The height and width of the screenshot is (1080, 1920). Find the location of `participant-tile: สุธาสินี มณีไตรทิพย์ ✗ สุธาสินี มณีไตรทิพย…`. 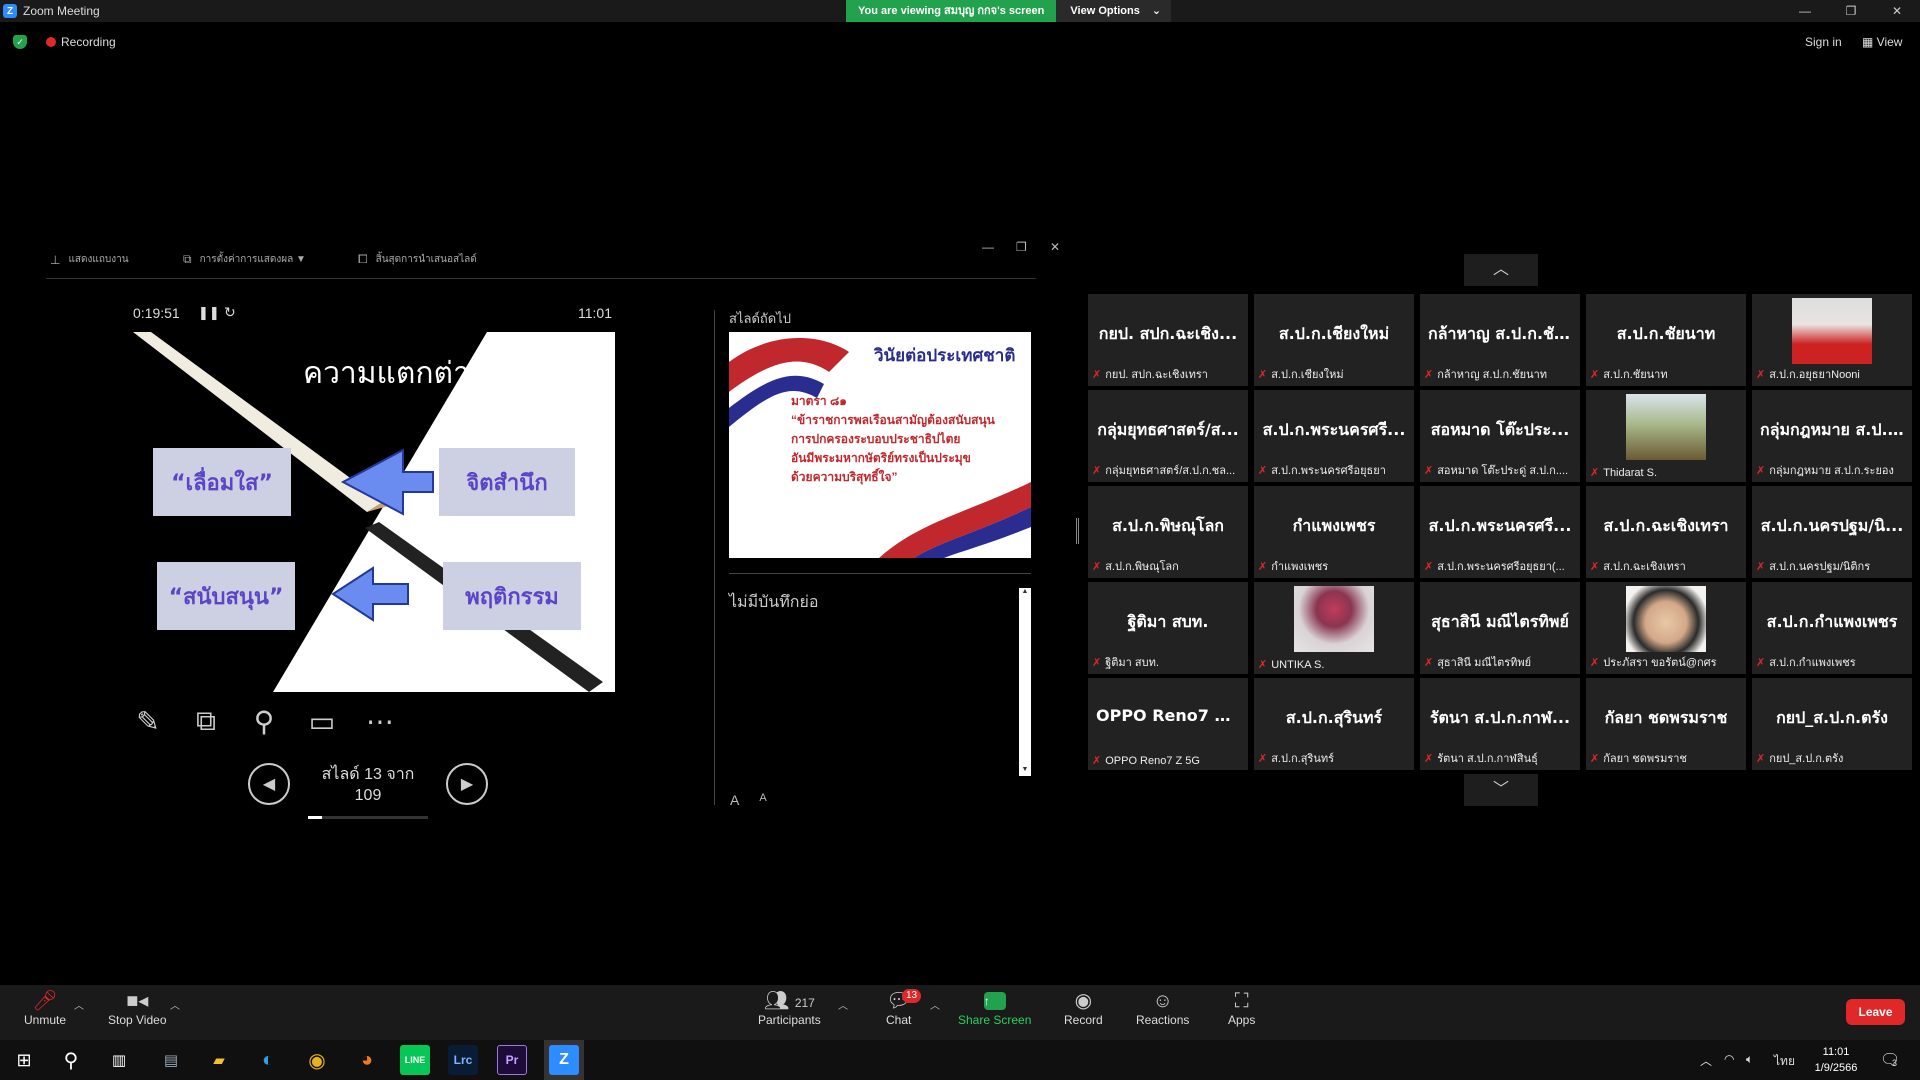

participant-tile: สุธาสินี มณีไตรทิพย์ ✗ สุธาสินี มณีไตรทิพย… is located at coordinates (1500, 628).